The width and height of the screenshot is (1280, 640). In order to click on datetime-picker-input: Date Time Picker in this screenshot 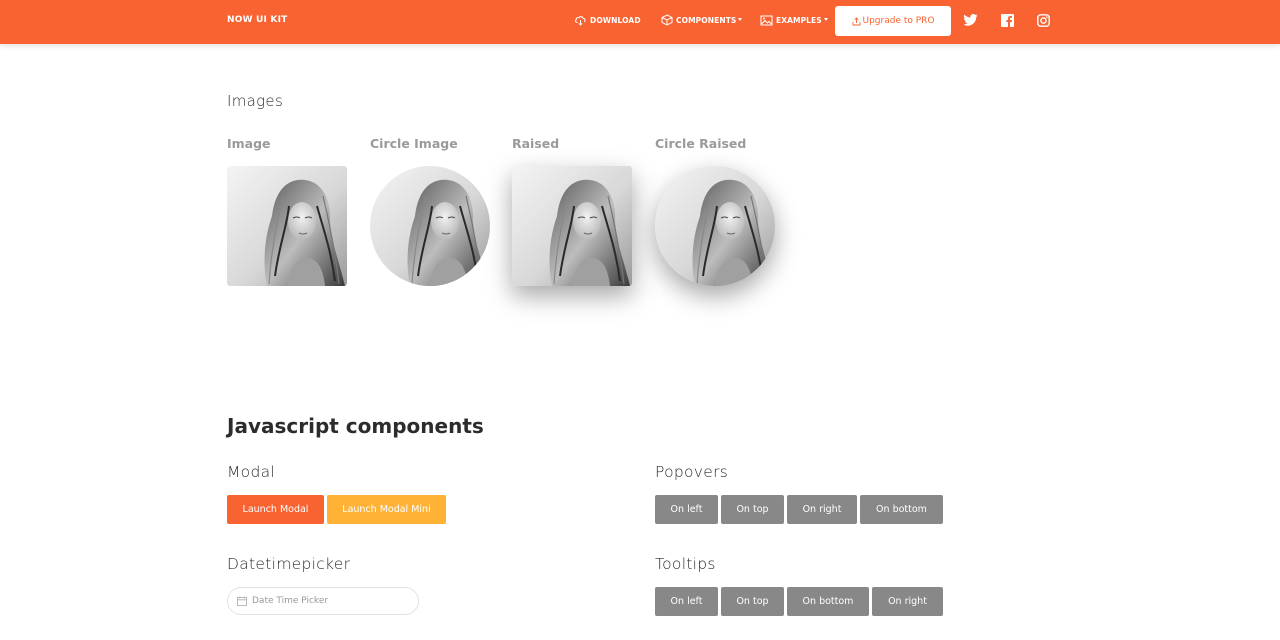, I will do `click(323, 601)`.